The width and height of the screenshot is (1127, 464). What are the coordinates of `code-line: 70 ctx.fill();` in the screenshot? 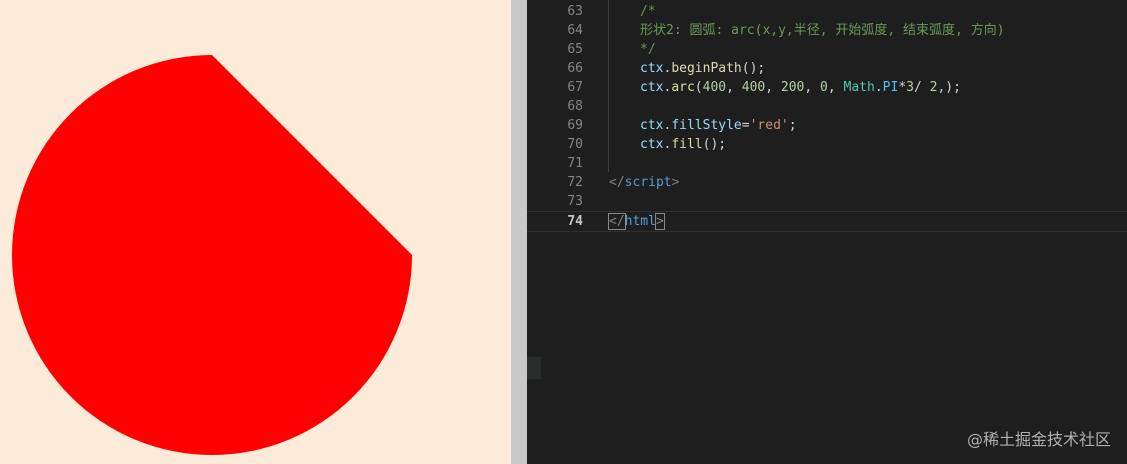 It's located at (827, 144).